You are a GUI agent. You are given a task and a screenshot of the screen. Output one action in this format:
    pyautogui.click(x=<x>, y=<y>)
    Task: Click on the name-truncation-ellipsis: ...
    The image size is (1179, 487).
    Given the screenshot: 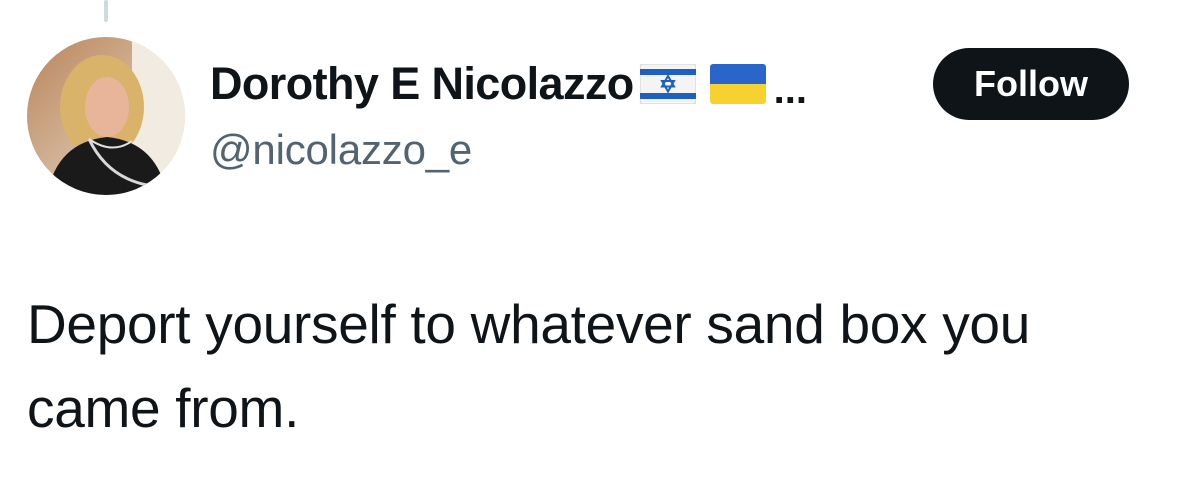 What is the action you would take?
    pyautogui.click(x=790, y=89)
    